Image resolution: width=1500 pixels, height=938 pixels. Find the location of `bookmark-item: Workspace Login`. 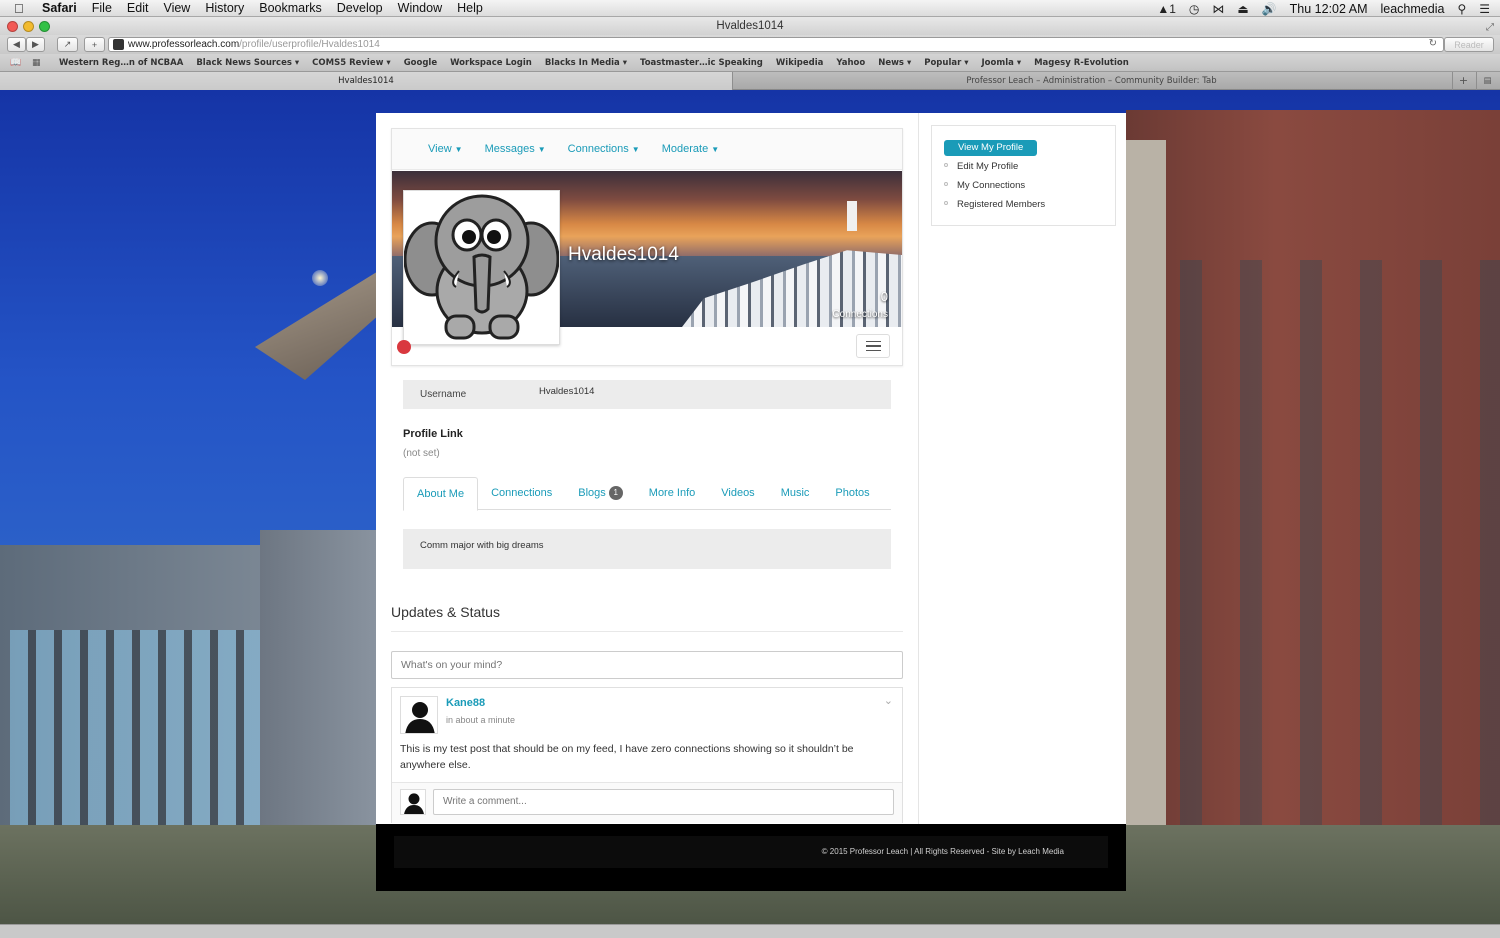

bookmark-item: Workspace Login is located at coordinates (491, 63).